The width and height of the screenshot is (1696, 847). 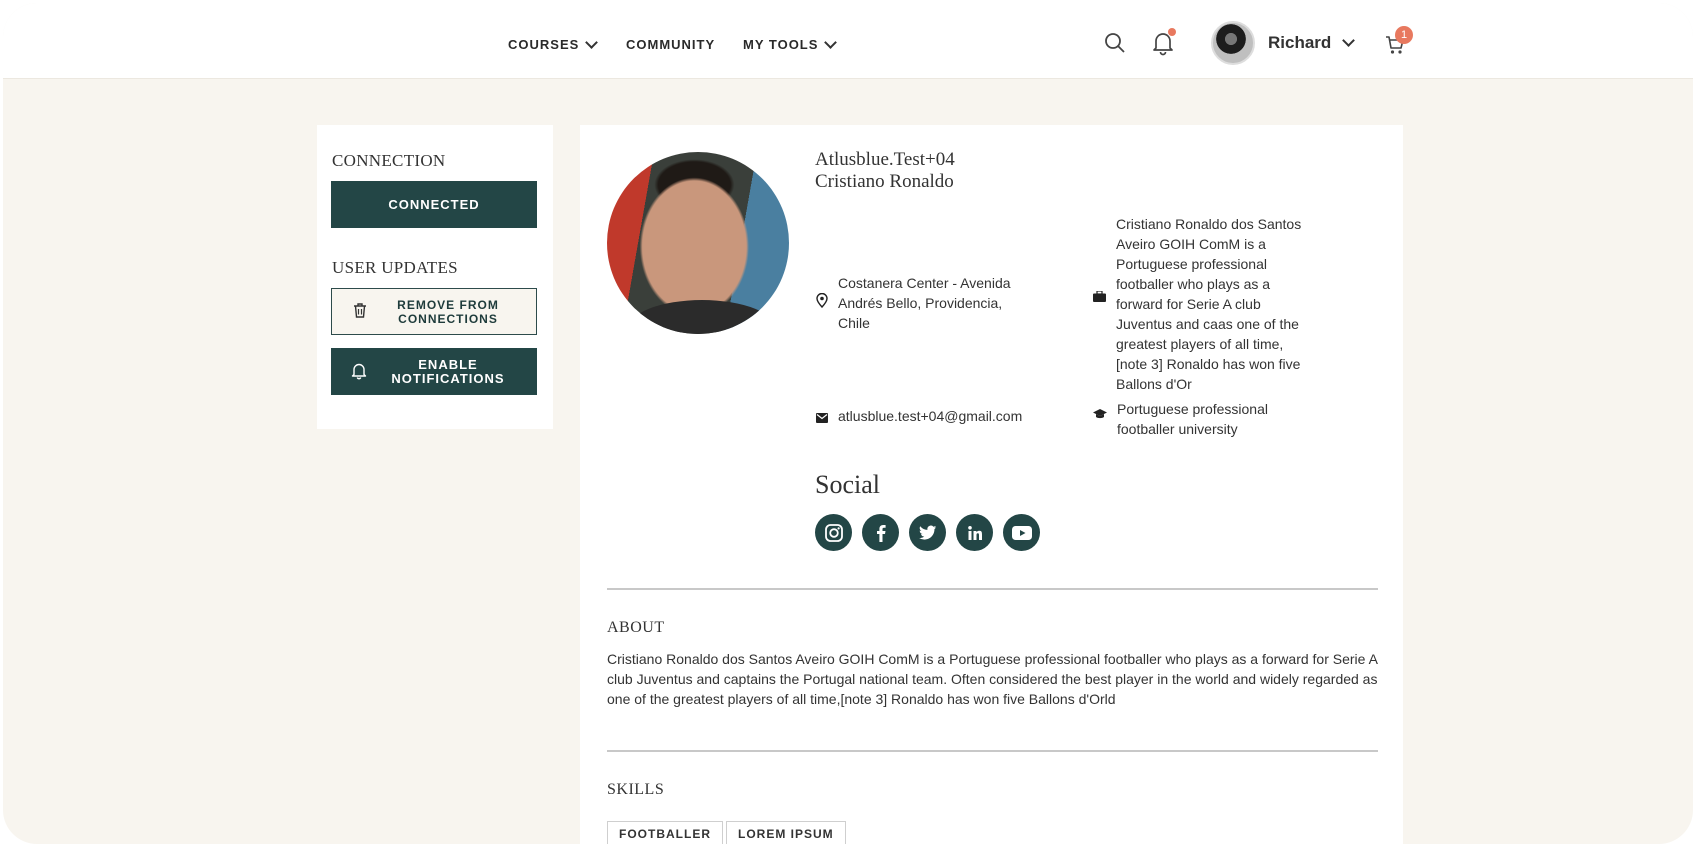 What do you see at coordinates (885, 159) in the screenshot?
I see `profile-handle: Atlusblue.Test+04` at bounding box center [885, 159].